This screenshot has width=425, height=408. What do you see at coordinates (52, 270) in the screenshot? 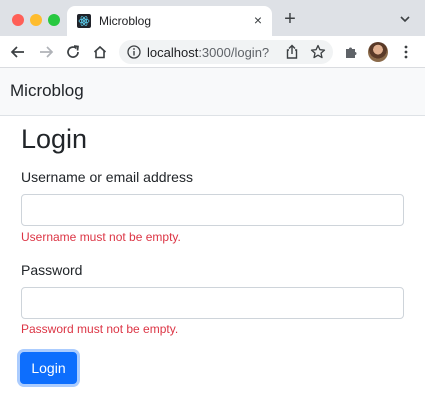
I see `password-label: Password` at bounding box center [52, 270].